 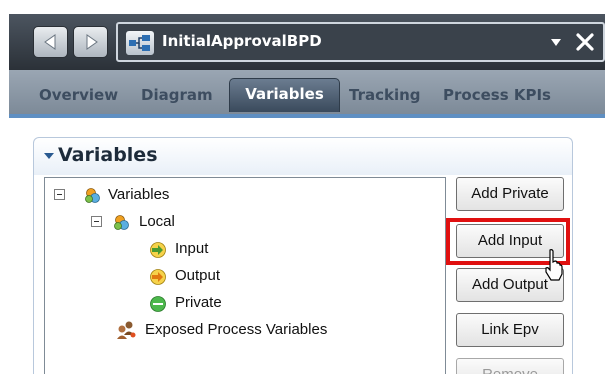 What do you see at coordinates (284, 95) in the screenshot?
I see `tab-variables: Variables` at bounding box center [284, 95].